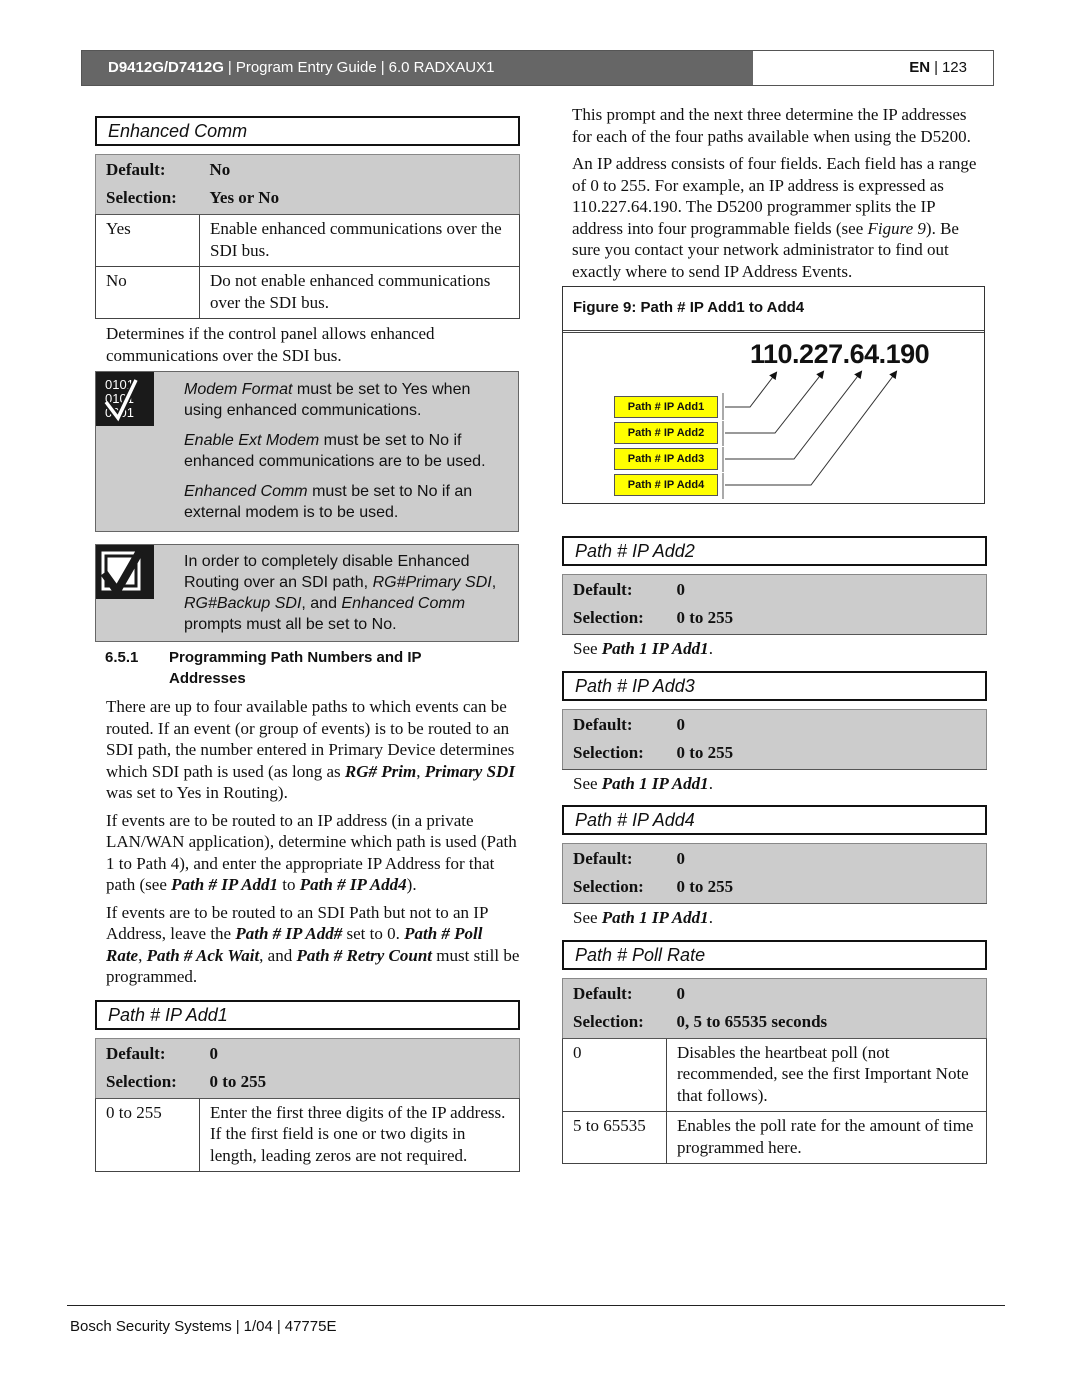 The width and height of the screenshot is (1080, 1397). Describe the element at coordinates (774, 954) in the screenshot. I see `poll-rate-title: Path # Poll Rate` at that location.